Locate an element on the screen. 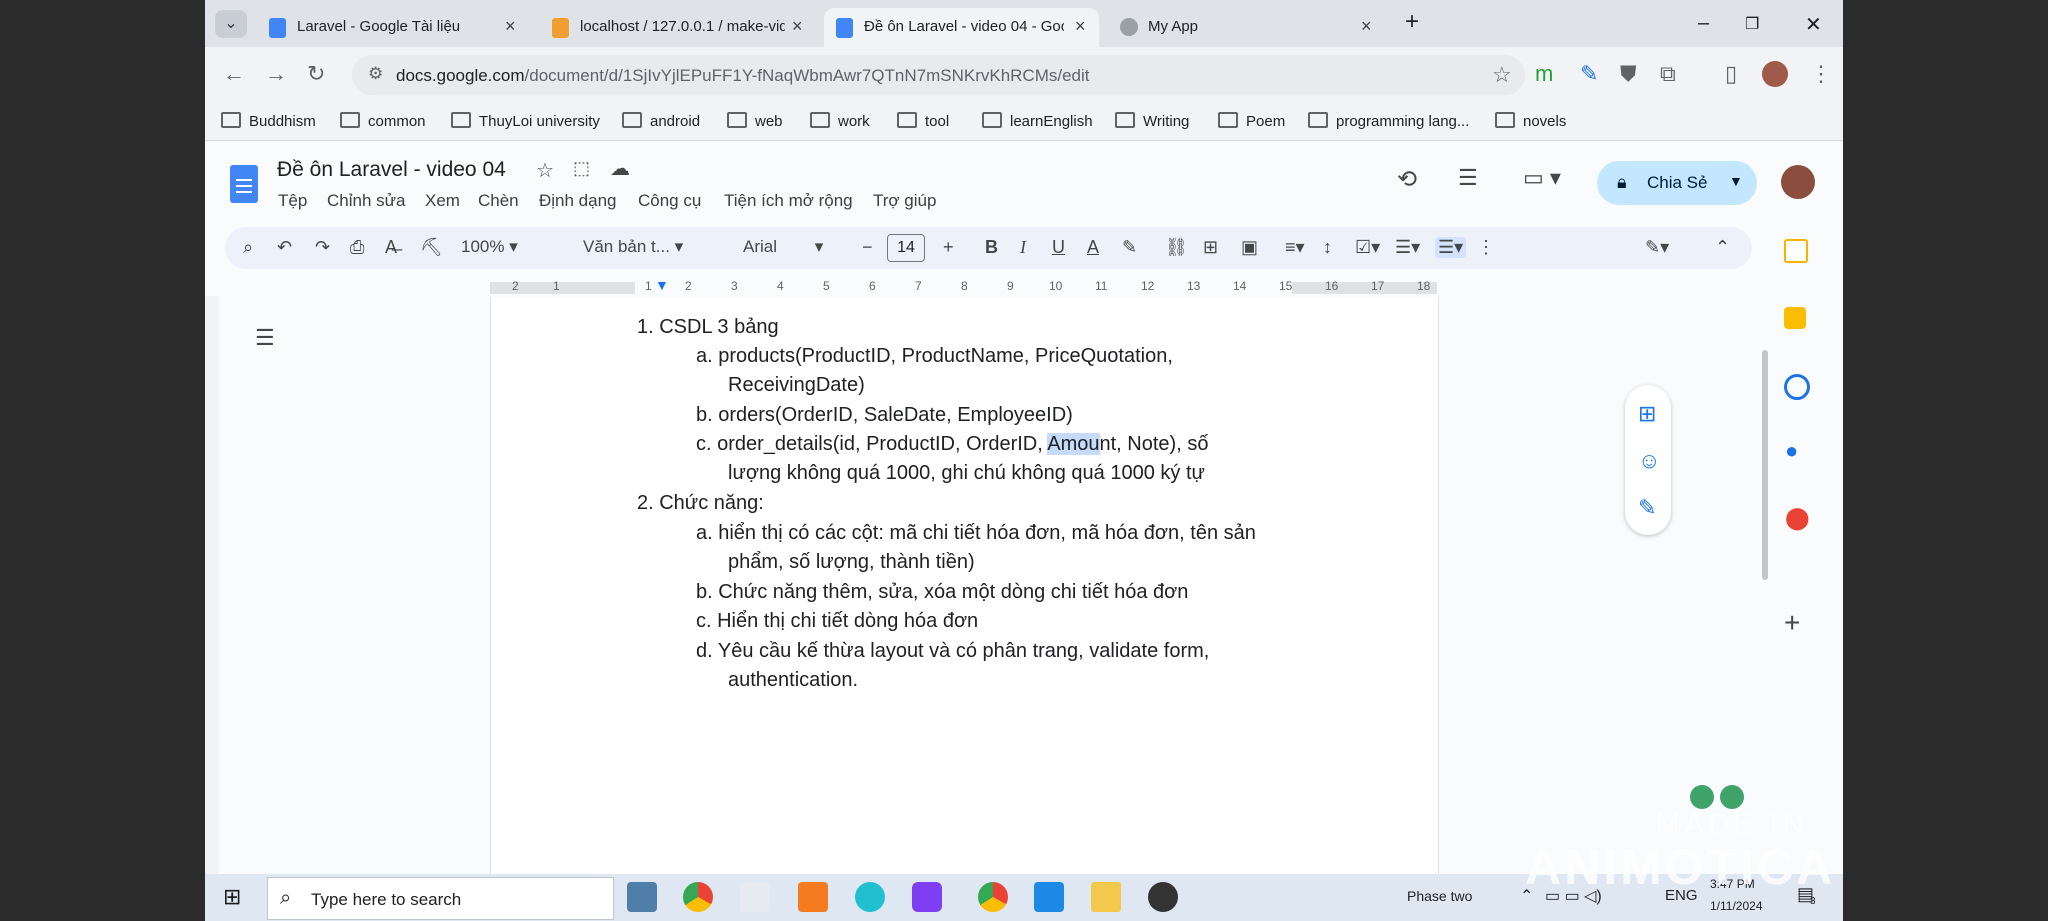 This screenshot has height=921, width=2048. suggest-edit-icon: ✎ is located at coordinates (1647, 508).